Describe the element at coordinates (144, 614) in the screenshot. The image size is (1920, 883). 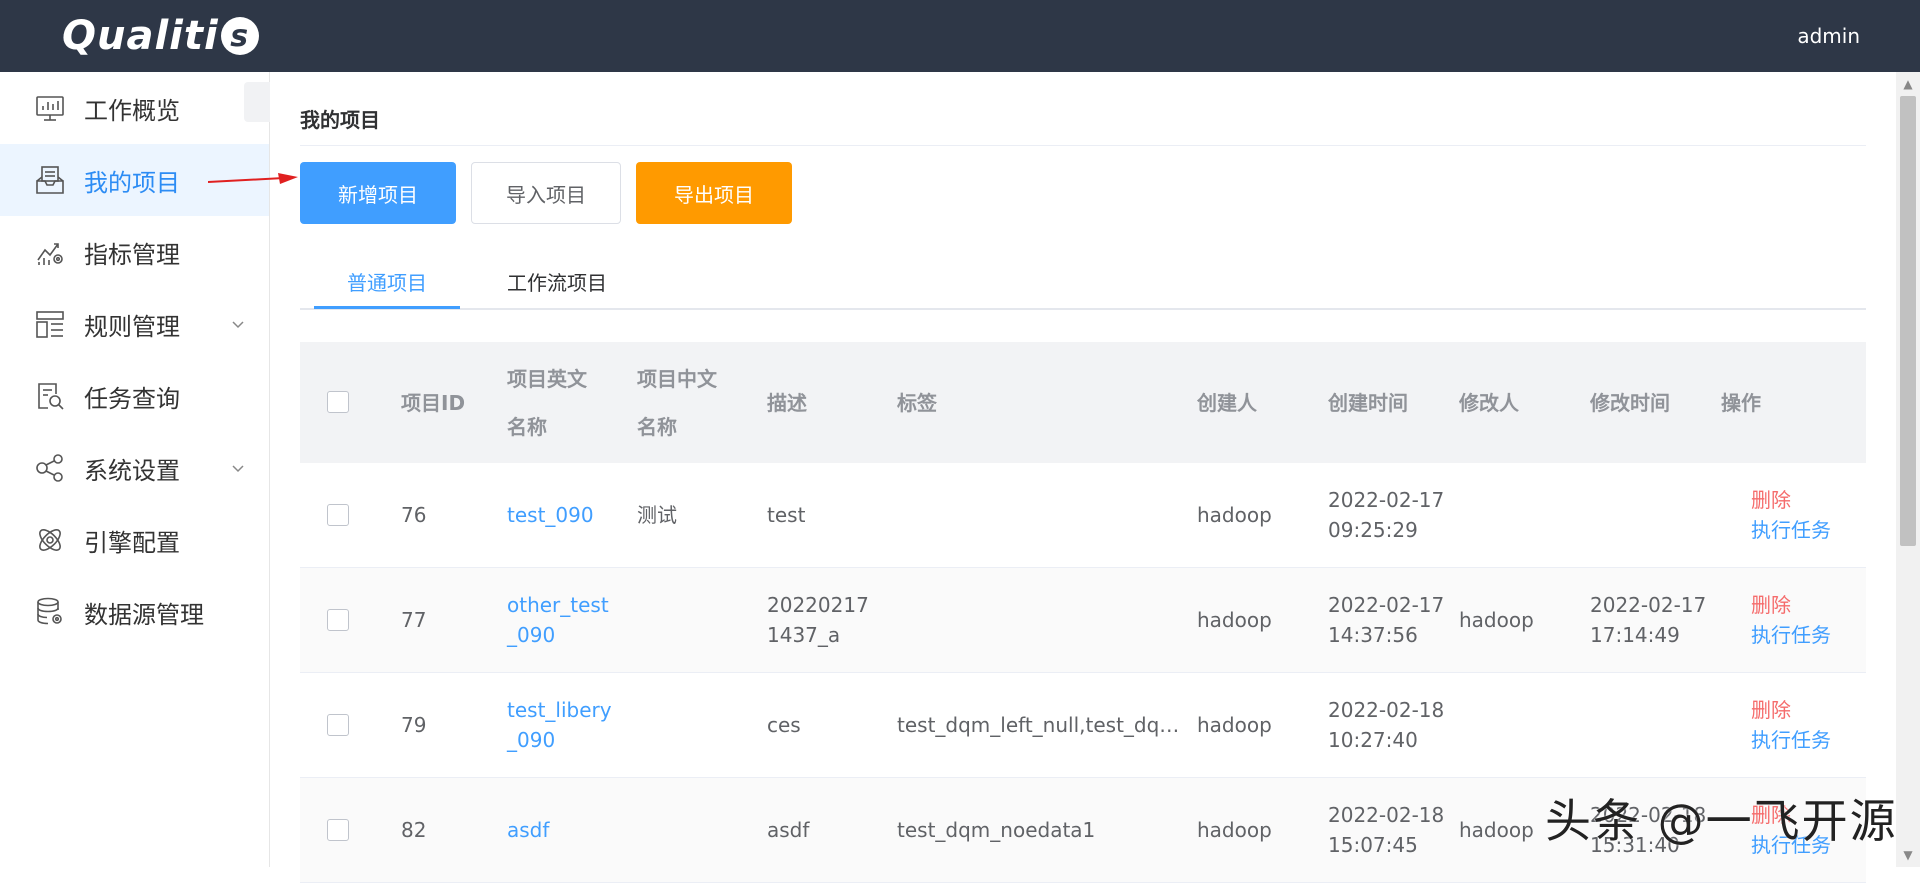
I see `sidebar-item-label: 数据源管理` at that location.